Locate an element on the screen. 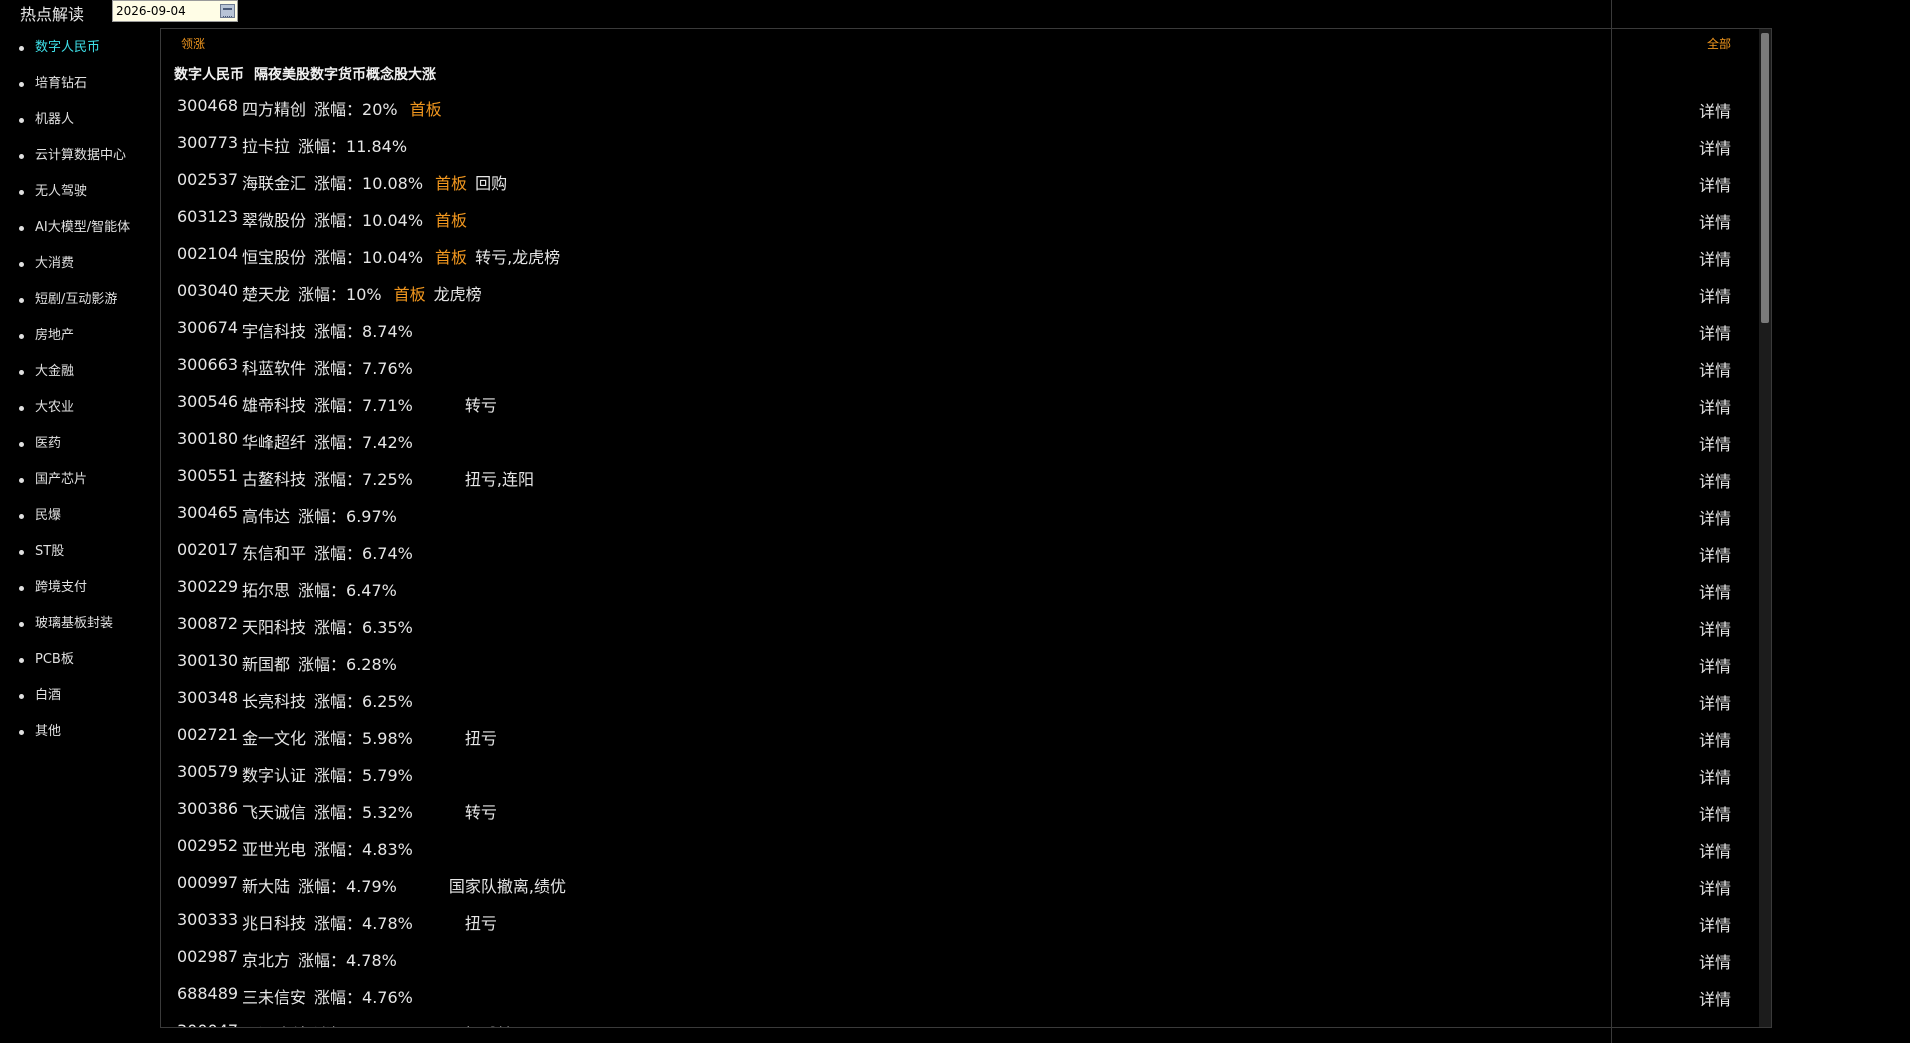 This screenshot has width=1910, height=1043. stock-row: 000997 新大陆 涨幅：4.79% 国家队撤离,绩优 详情 is located at coordinates (956, 885).